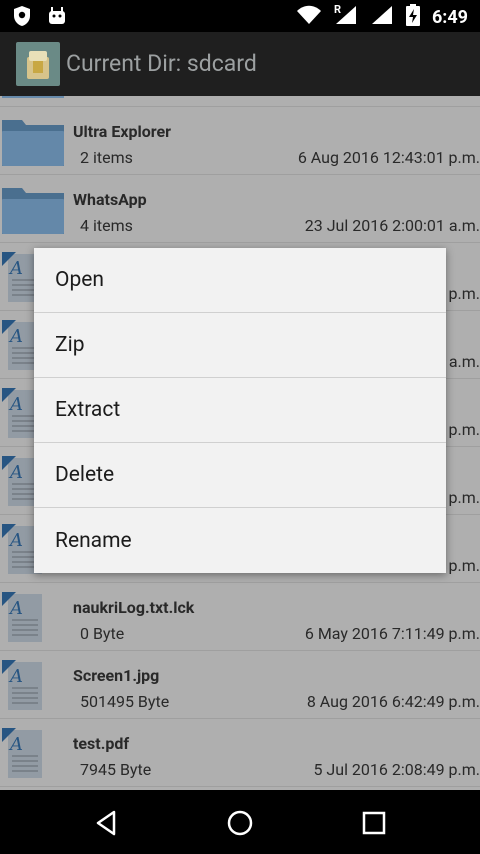 This screenshot has width=480, height=854. I want to click on menu-item-open: Open, so click(240, 280).